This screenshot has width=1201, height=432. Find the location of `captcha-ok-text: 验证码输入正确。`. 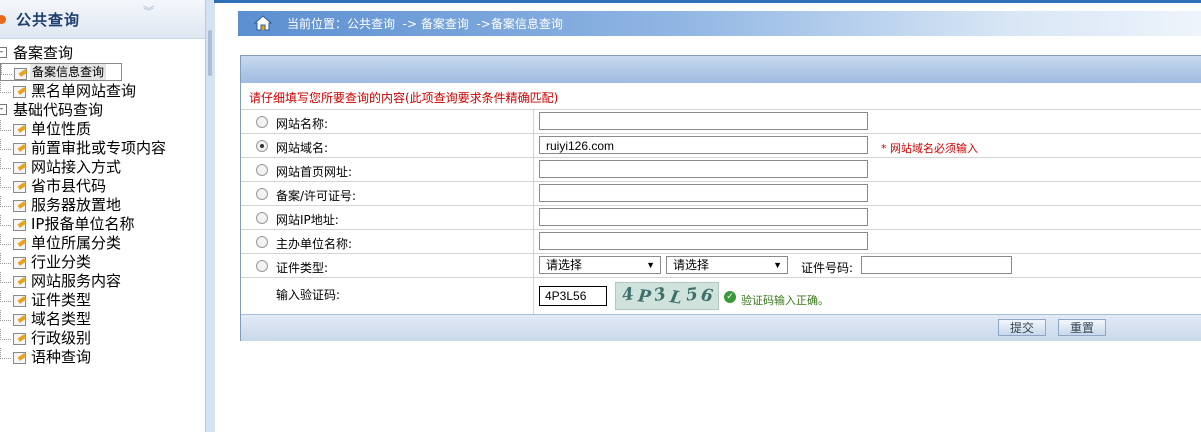

captcha-ok-text: 验证码输入正确。 is located at coordinates (785, 300).